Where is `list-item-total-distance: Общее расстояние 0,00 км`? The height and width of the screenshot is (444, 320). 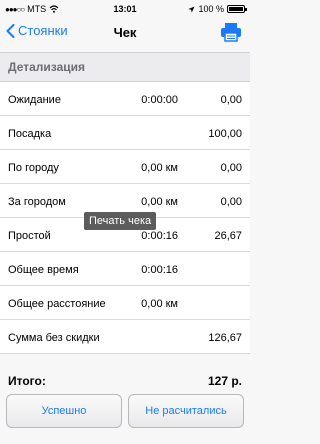 list-item-total-distance: Общее расстояние 0,00 км is located at coordinates (125, 303).